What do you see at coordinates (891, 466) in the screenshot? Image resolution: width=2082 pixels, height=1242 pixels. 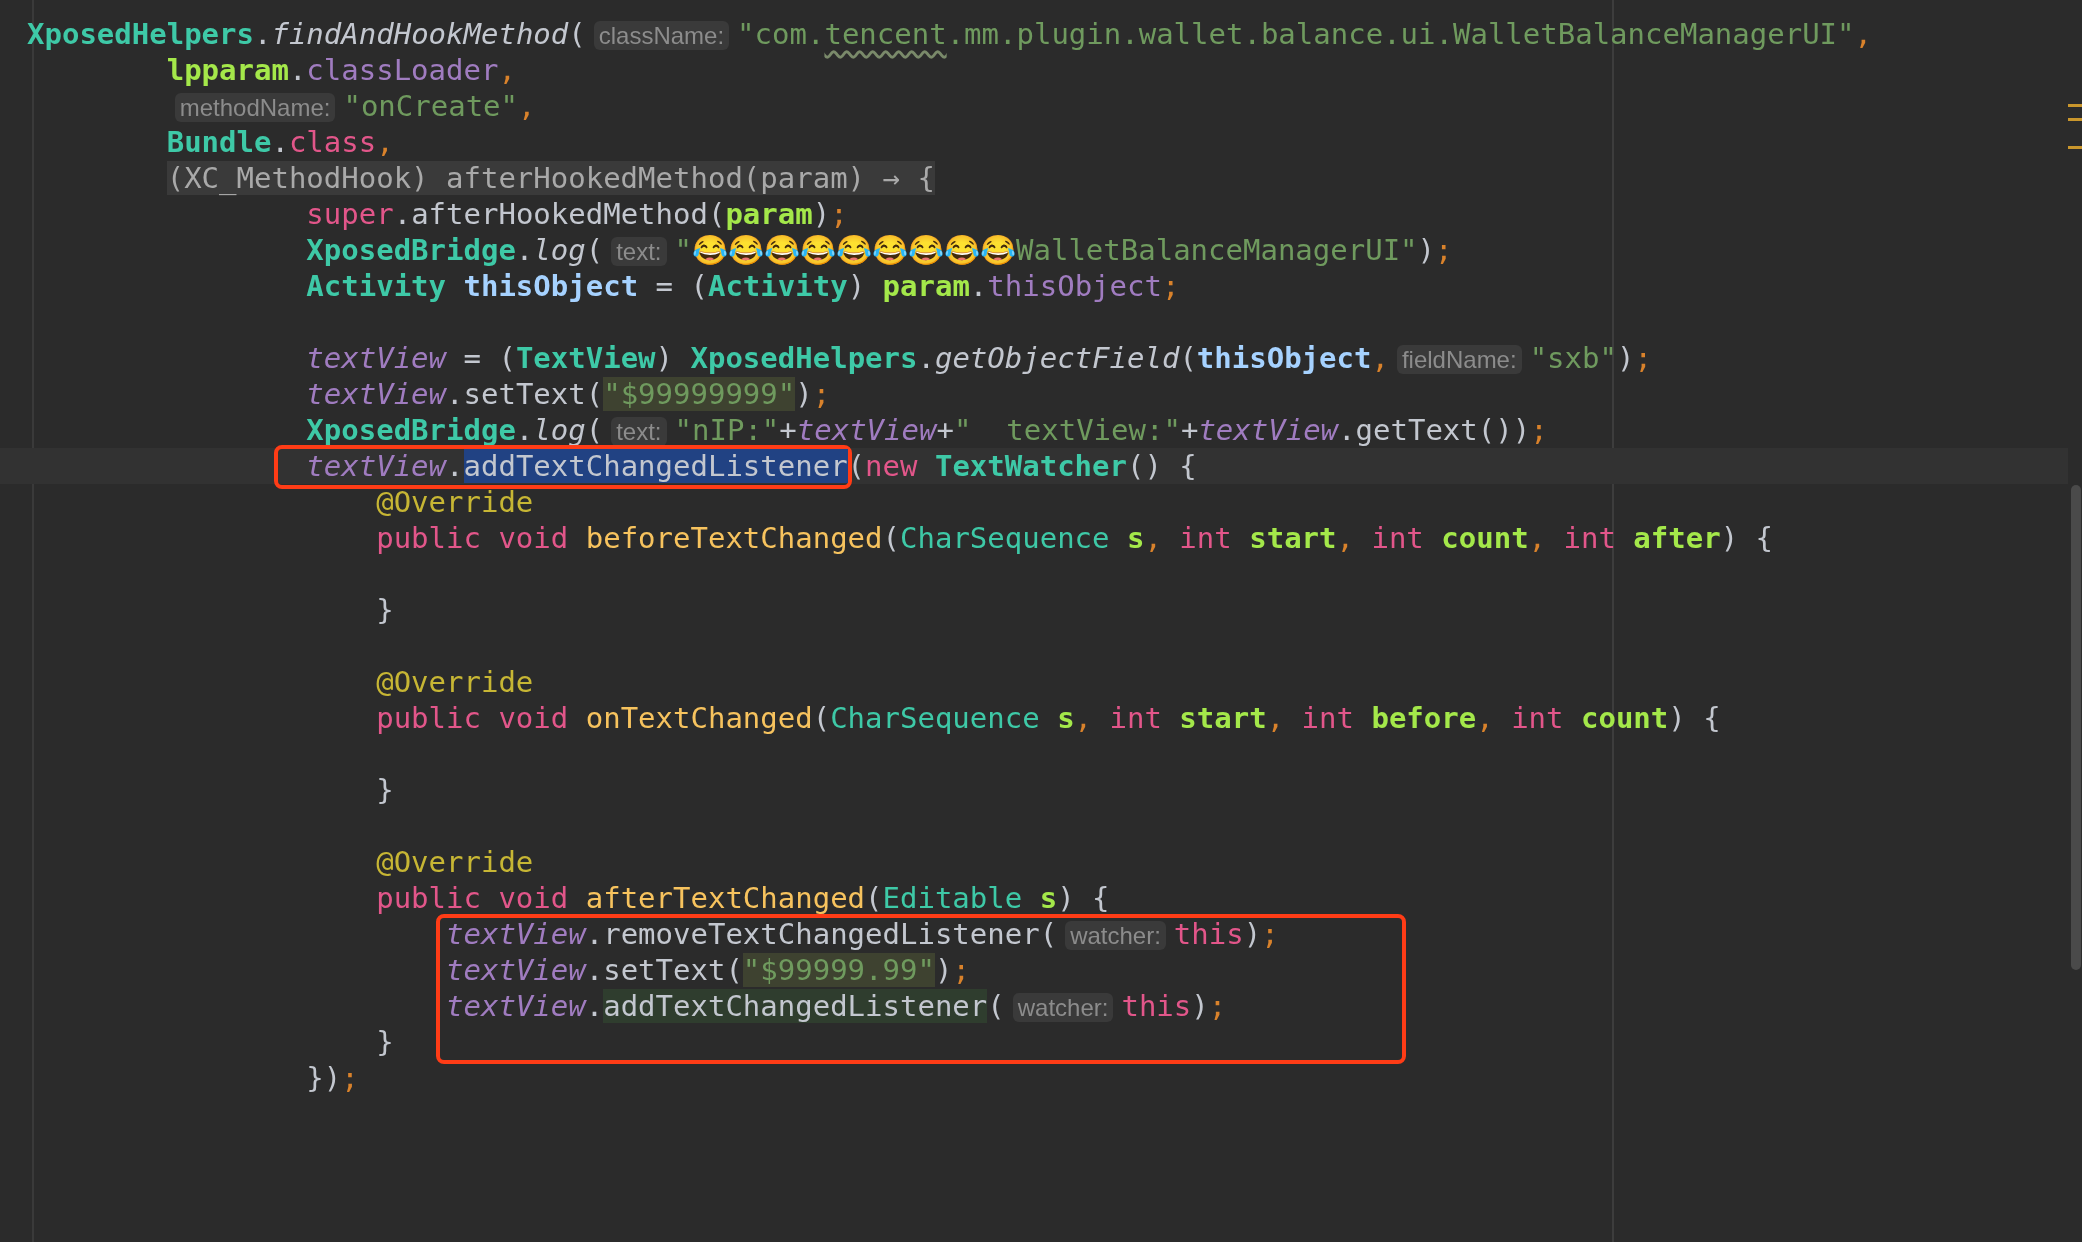 I see `code-keyword: new` at bounding box center [891, 466].